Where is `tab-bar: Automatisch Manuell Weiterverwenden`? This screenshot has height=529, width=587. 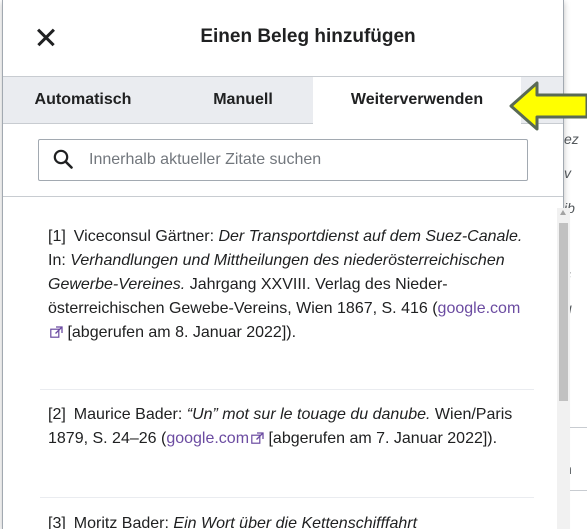 tab-bar: Automatisch Manuell Weiterverwenden is located at coordinates (283, 100).